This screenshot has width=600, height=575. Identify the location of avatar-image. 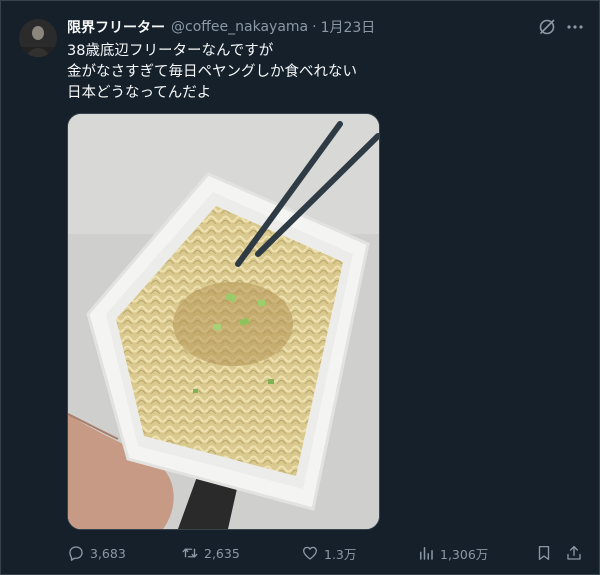
(38, 38).